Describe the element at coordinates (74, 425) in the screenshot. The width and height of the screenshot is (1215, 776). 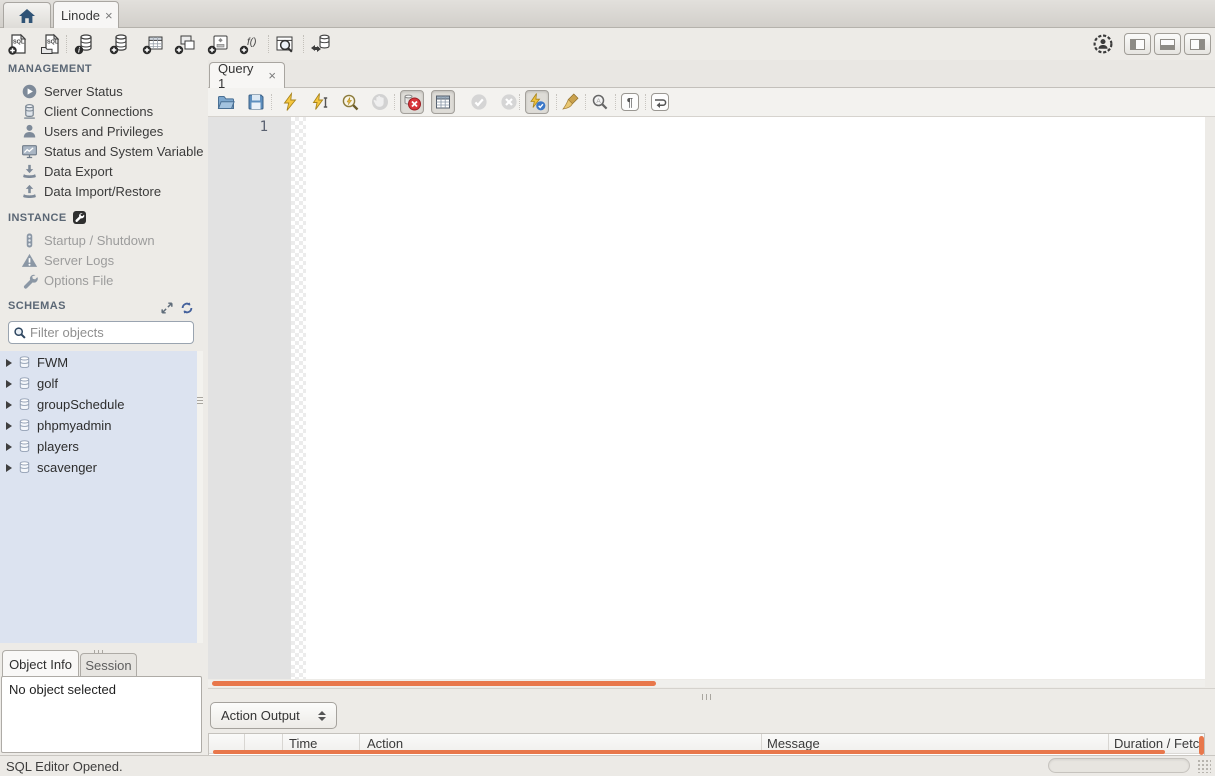
I see `schema-name: phpmyadmin` at that location.